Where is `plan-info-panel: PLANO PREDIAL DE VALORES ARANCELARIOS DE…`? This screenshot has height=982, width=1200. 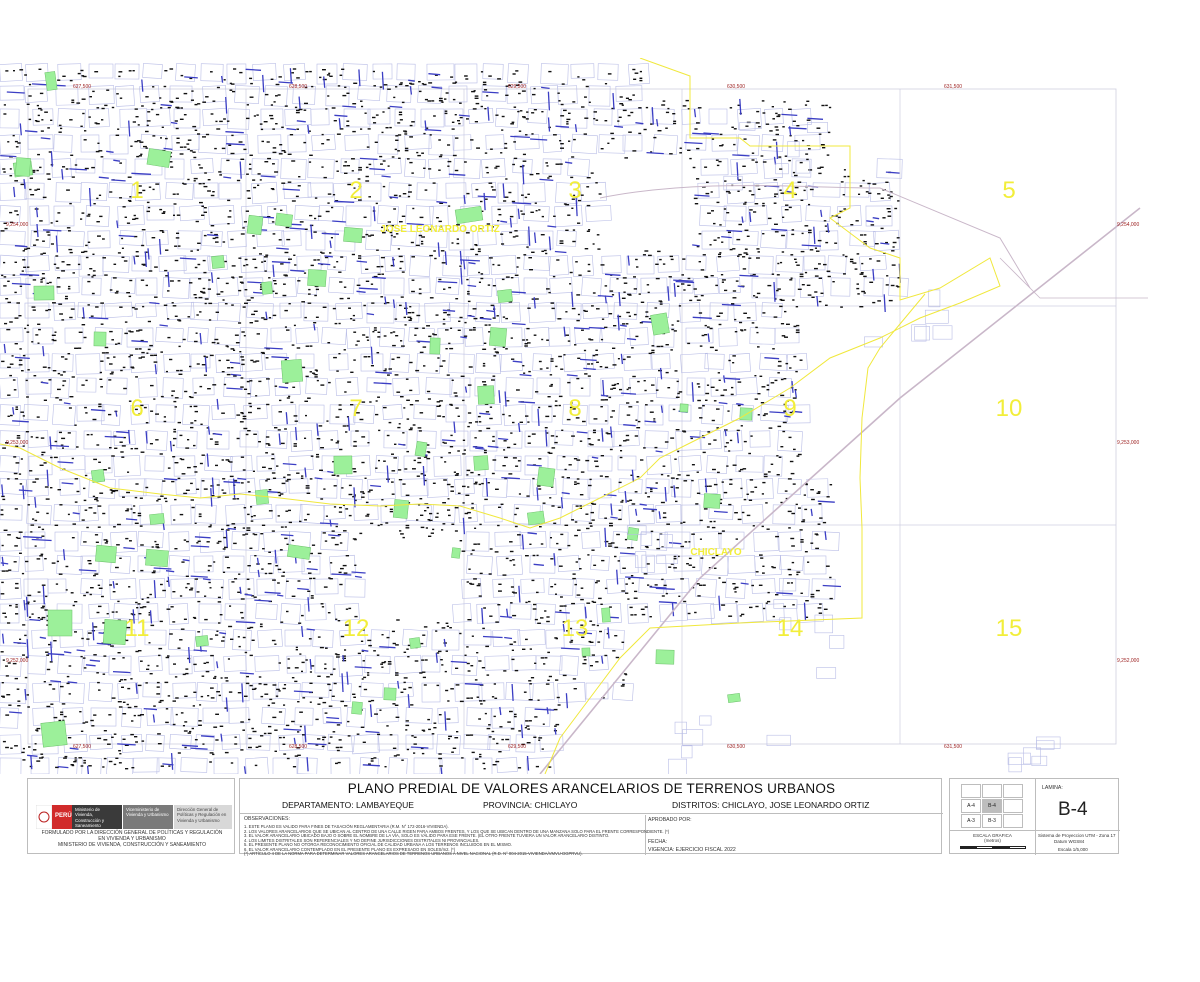
plan-info-panel: PLANO PREDIAL DE VALORES ARANCELARIOS DE… is located at coordinates (591, 817).